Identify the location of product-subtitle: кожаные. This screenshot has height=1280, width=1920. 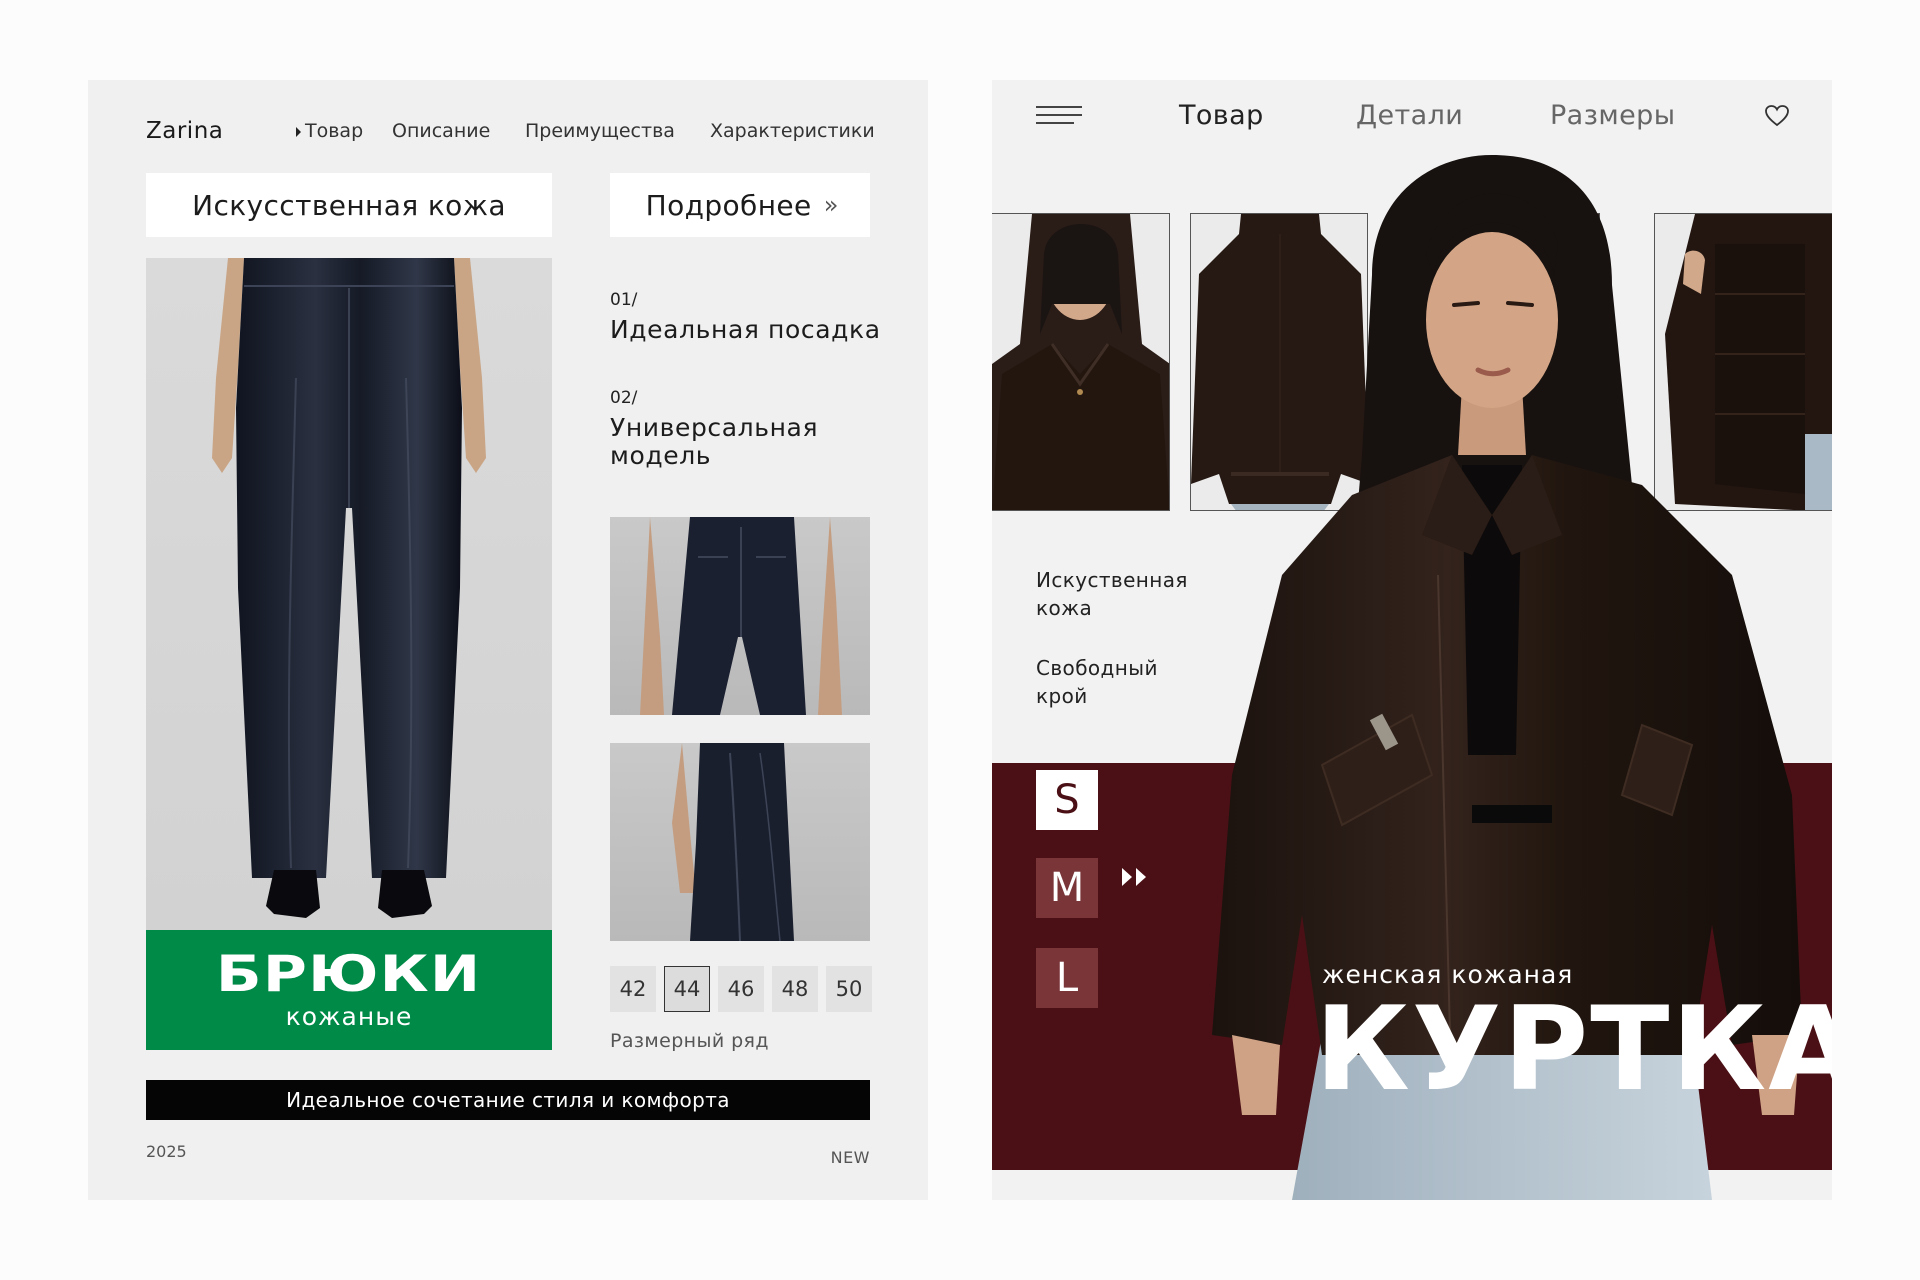
(349, 1016).